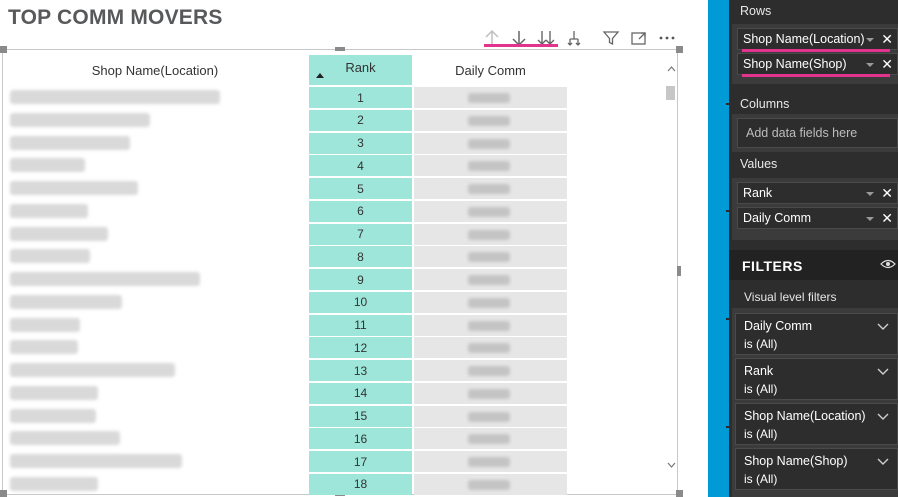 The height and width of the screenshot is (497, 898). What do you see at coordinates (816, 469) in the screenshot?
I see `filter-card: Shop Name(Shop) is (All)` at bounding box center [816, 469].